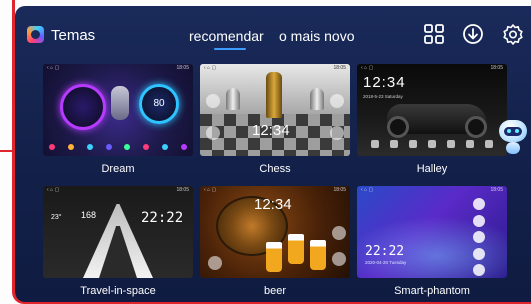 Image resolution: width=531 pixels, height=304 pixels. I want to click on theme-name: Dream, so click(118, 169).